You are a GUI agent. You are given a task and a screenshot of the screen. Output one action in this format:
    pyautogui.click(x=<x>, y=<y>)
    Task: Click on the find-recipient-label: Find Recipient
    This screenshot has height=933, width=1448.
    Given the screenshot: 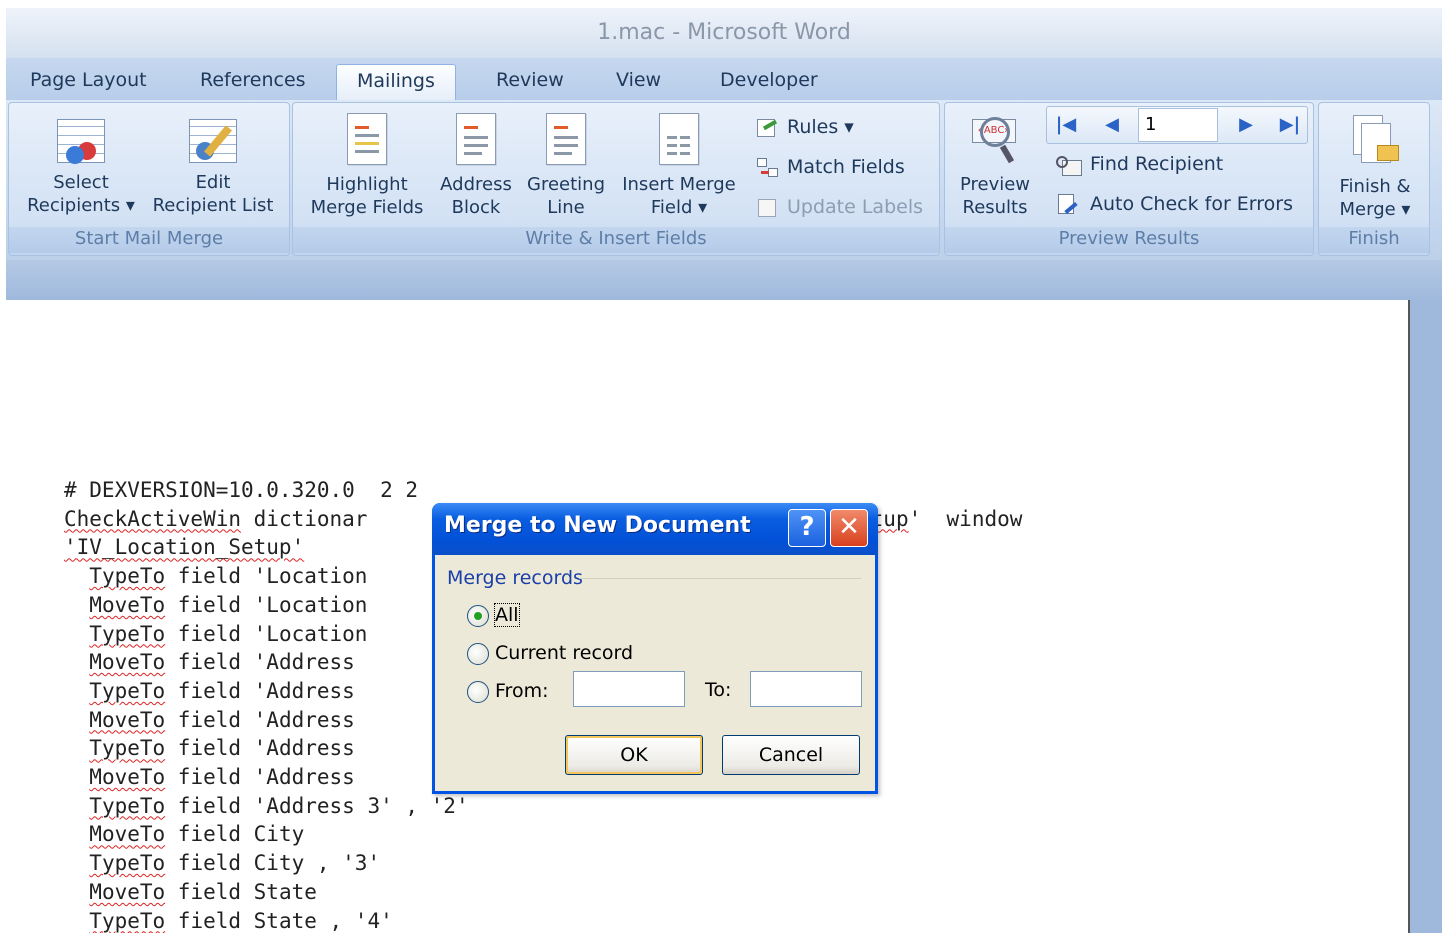 What is the action you would take?
    pyautogui.click(x=1157, y=164)
    